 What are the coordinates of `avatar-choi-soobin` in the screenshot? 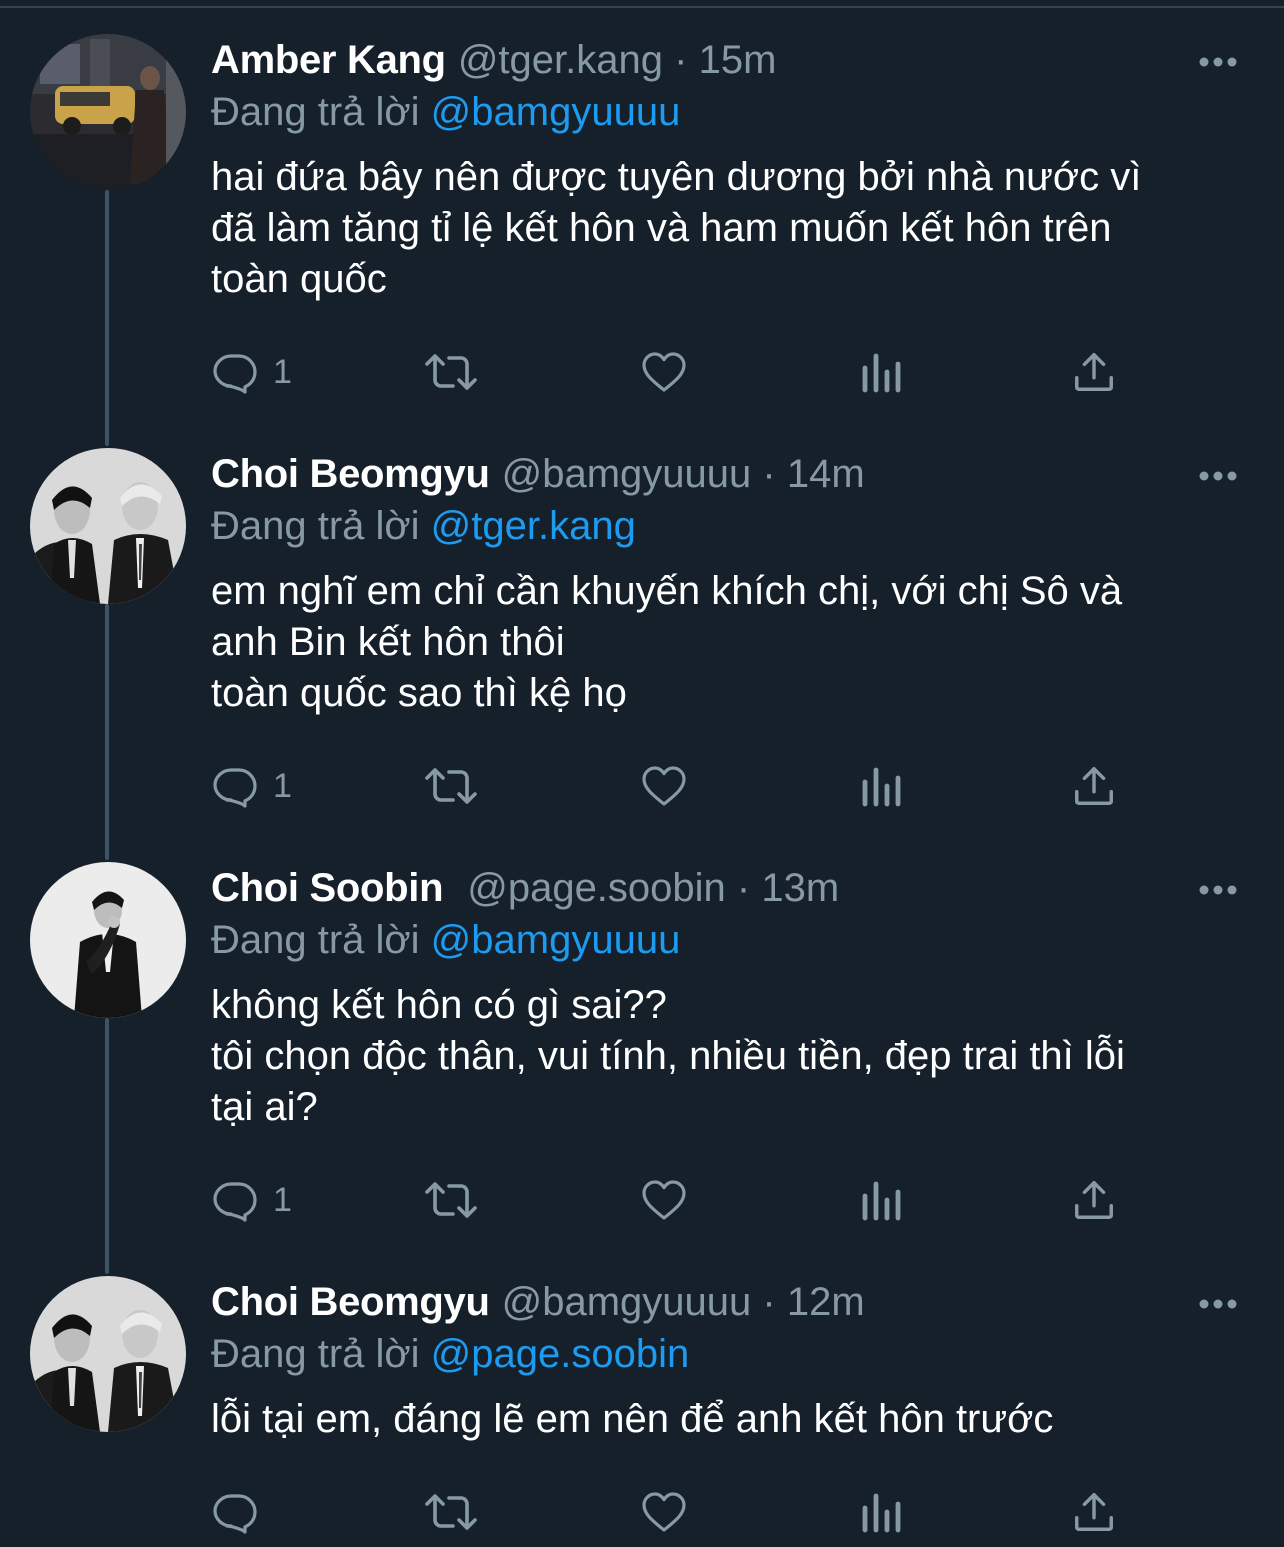 It's located at (108, 940).